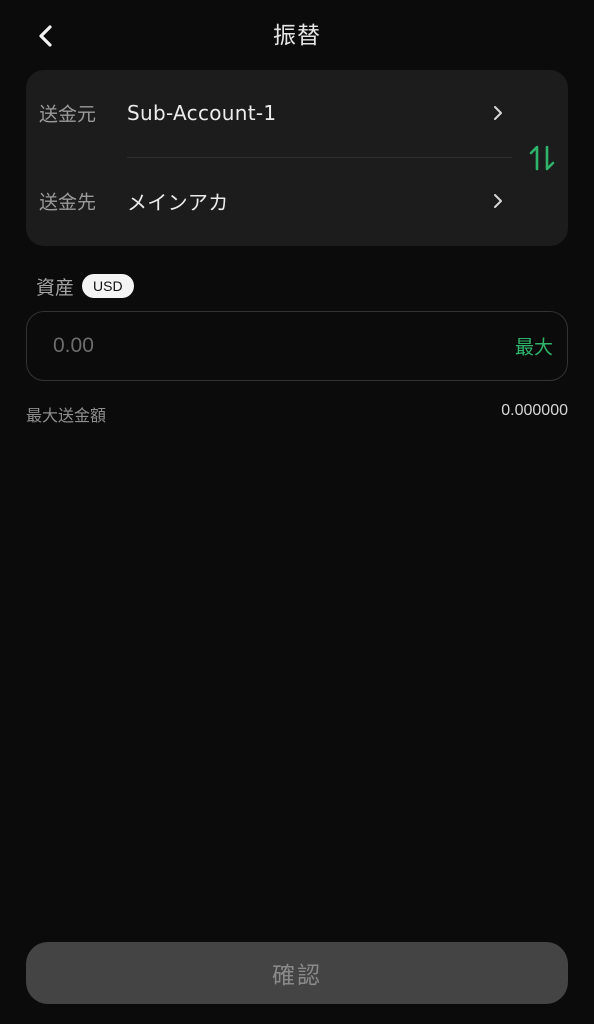 Image resolution: width=594 pixels, height=1024 pixels. Describe the element at coordinates (55, 287) in the screenshot. I see `asset-label: 資産` at that location.